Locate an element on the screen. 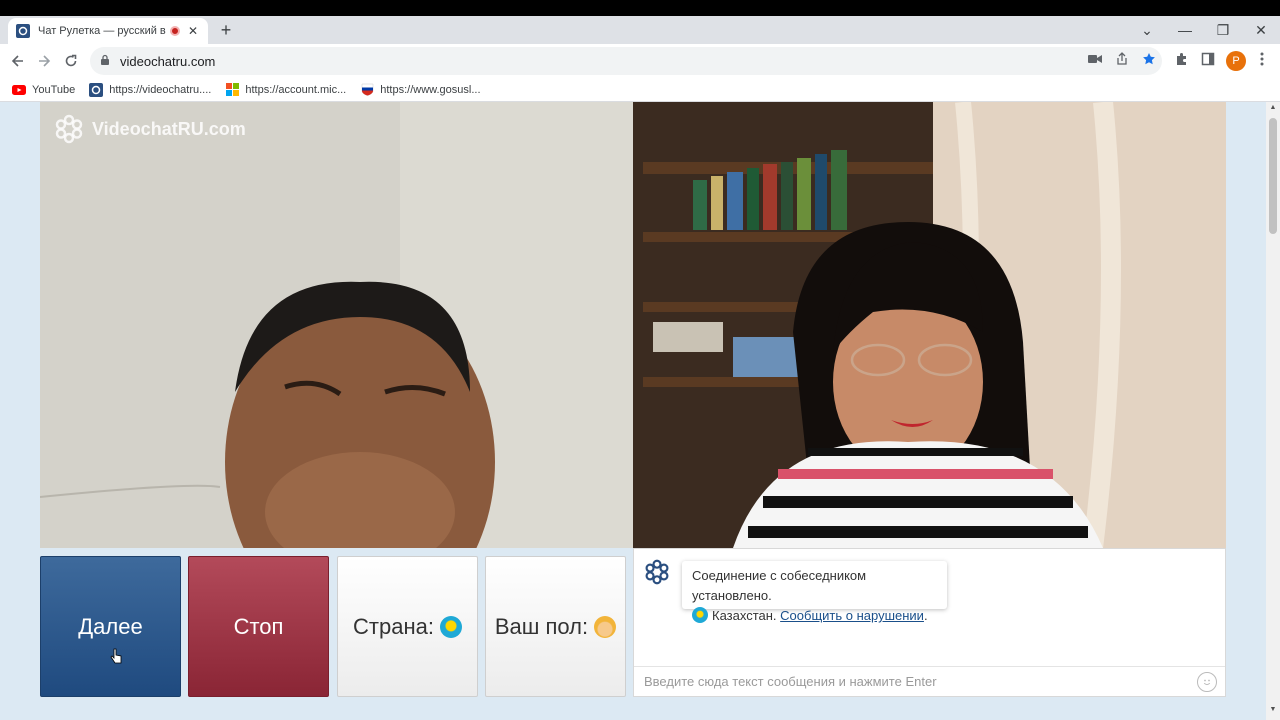 This screenshot has height=720, width=1280. videochat-icon is located at coordinates (96, 89).